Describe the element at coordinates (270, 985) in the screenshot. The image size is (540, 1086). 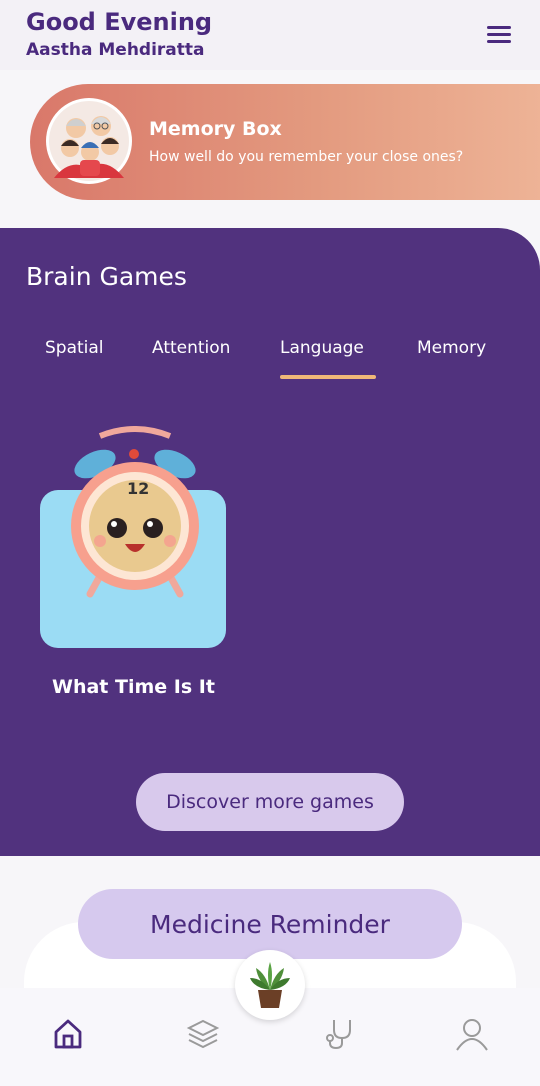
I see `plant-icon` at that location.